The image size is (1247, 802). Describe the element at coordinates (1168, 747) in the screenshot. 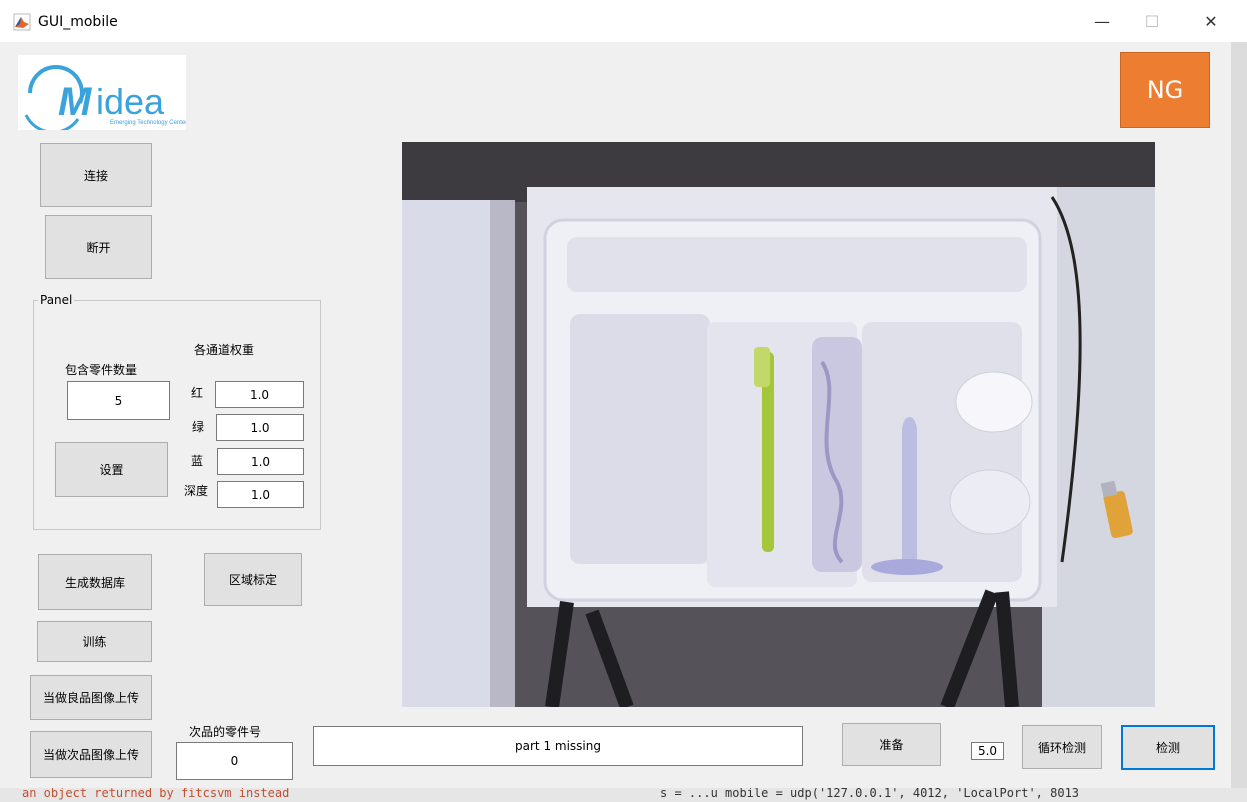

I see `detect-button: 检测` at that location.